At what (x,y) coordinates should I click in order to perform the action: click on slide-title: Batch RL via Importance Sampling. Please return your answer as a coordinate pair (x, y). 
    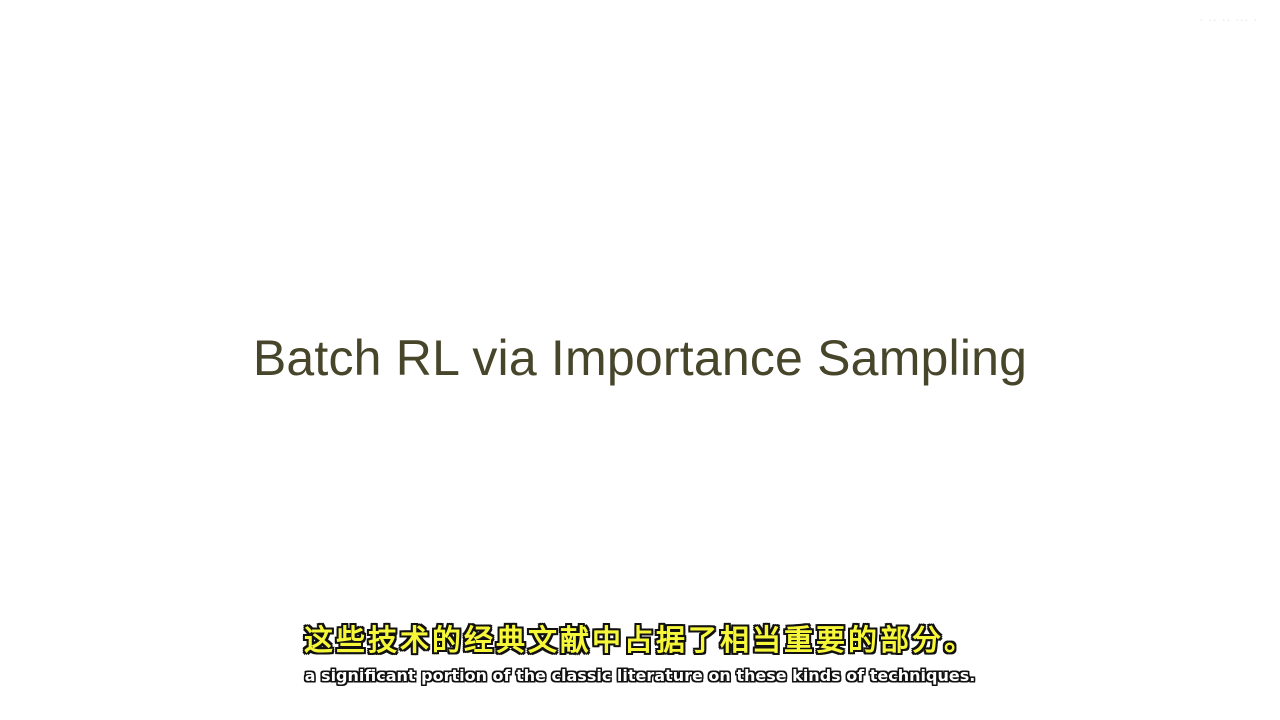
    Looking at the image, I should click on (640, 358).